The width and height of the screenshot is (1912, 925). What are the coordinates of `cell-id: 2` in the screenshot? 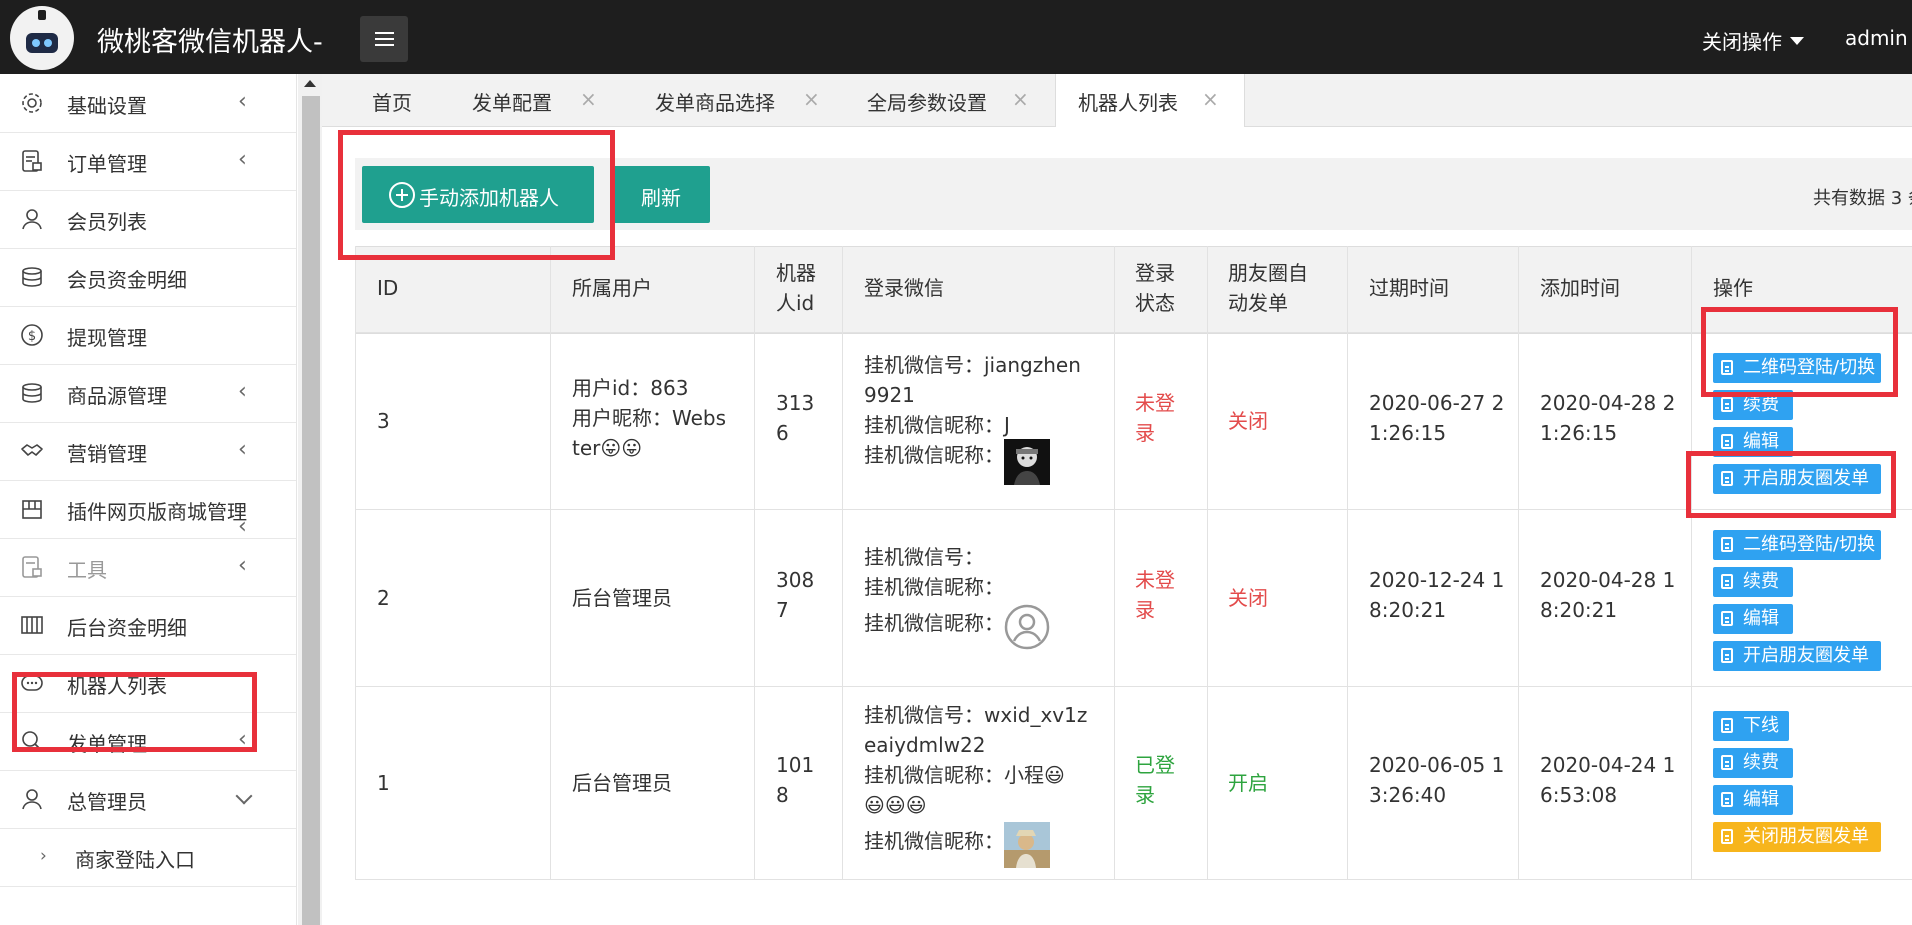 It's located at (383, 598).